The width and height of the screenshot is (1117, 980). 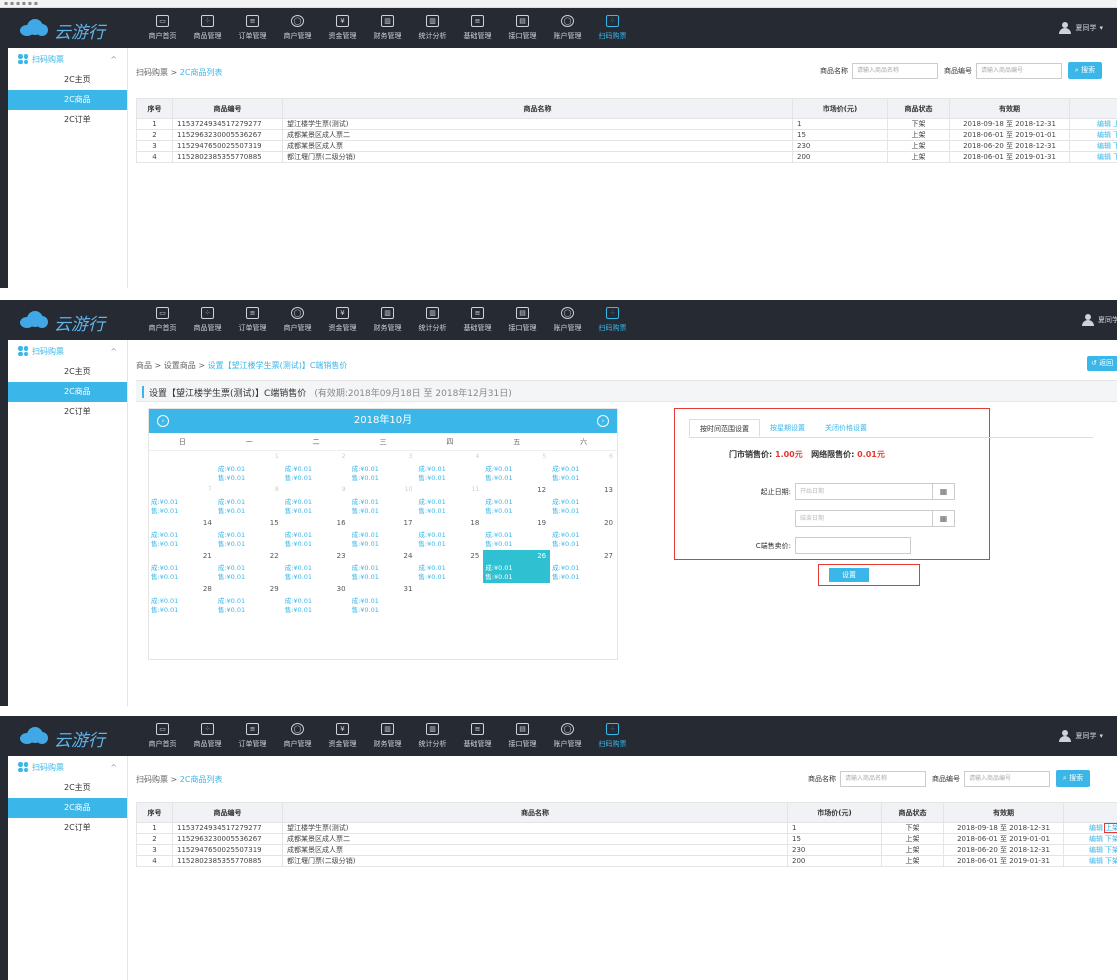 What do you see at coordinates (583, 566) in the screenshot?
I see `calendar-day: 27 成:¥0.01 售:¥0.01` at bounding box center [583, 566].